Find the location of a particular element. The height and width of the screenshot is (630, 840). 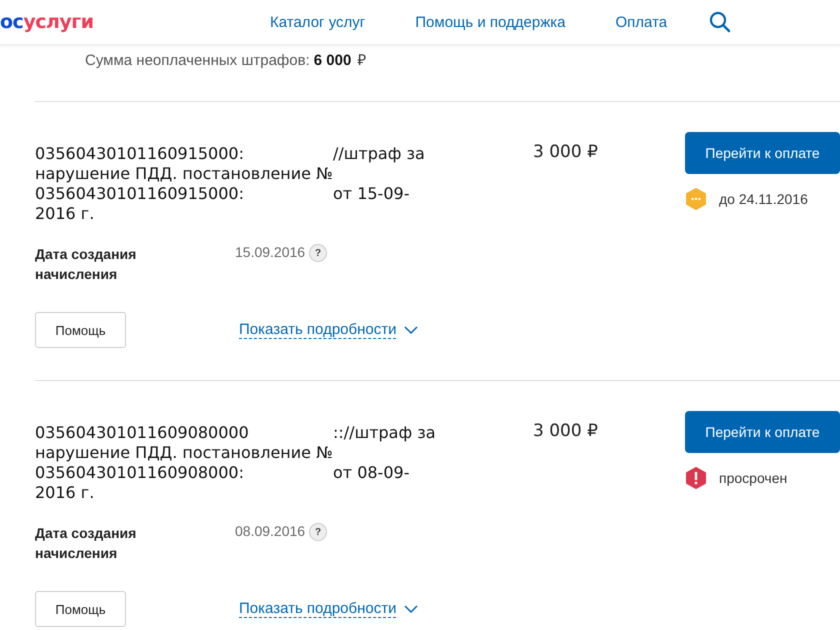

fine-description: :://штраф за is located at coordinates (384, 433).